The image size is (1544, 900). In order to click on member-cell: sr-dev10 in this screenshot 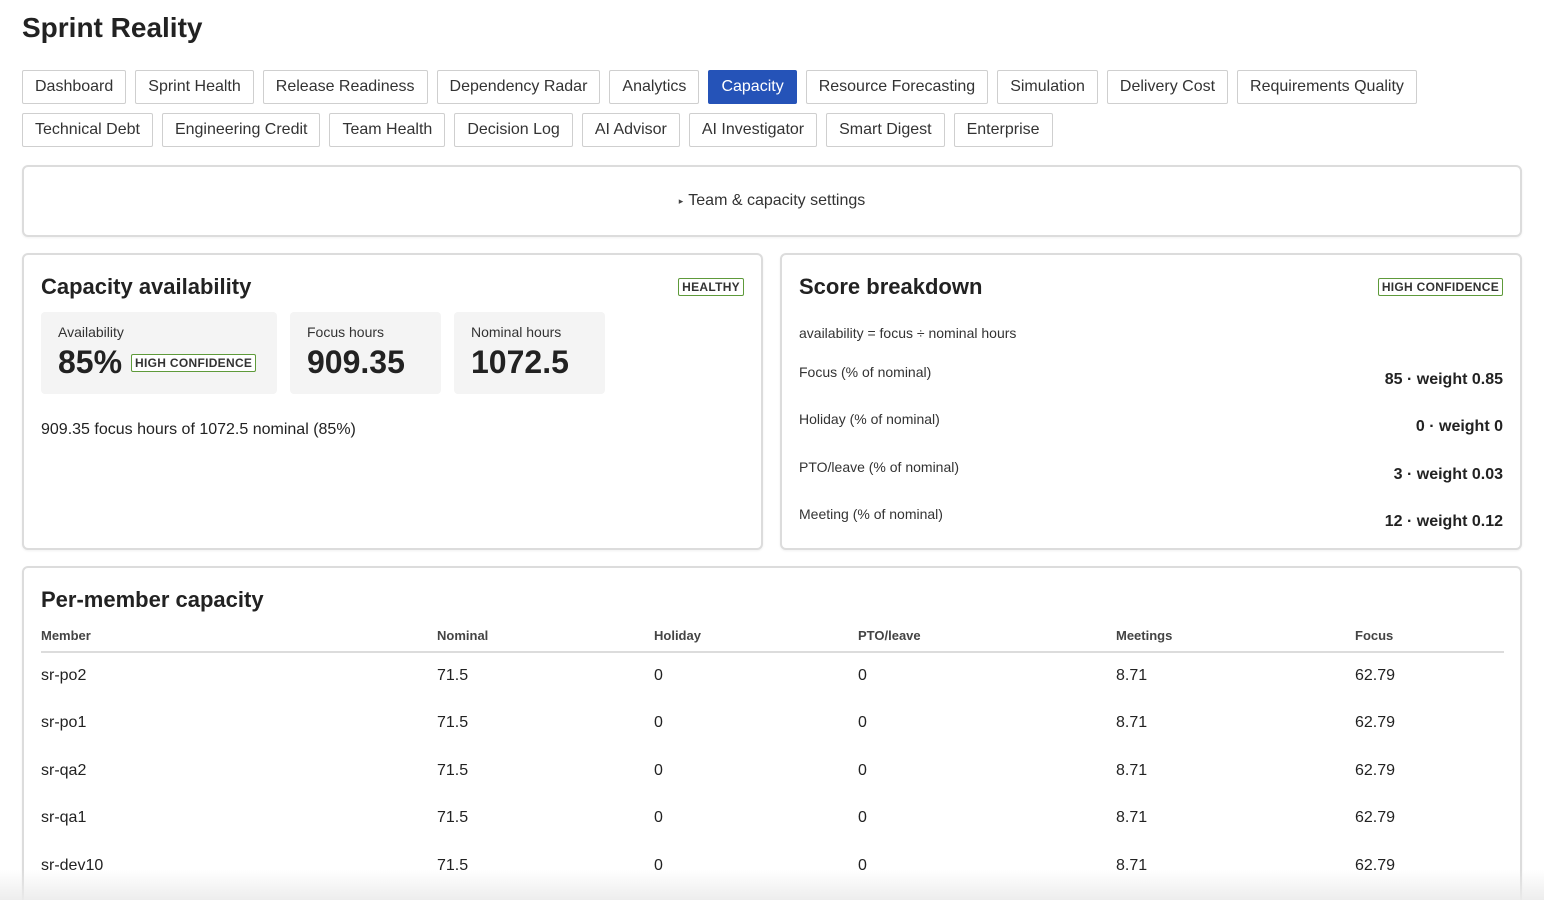, I will do `click(72, 865)`.